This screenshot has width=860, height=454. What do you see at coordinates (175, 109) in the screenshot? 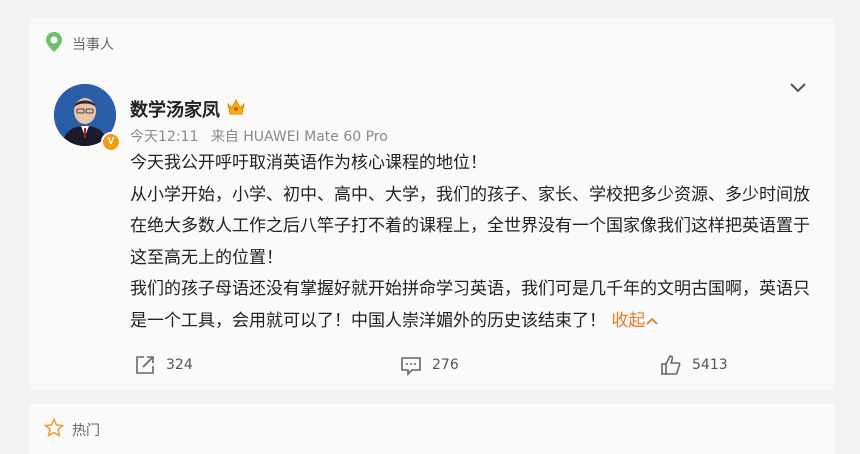
I see `user-name: 数学汤家凤` at bounding box center [175, 109].